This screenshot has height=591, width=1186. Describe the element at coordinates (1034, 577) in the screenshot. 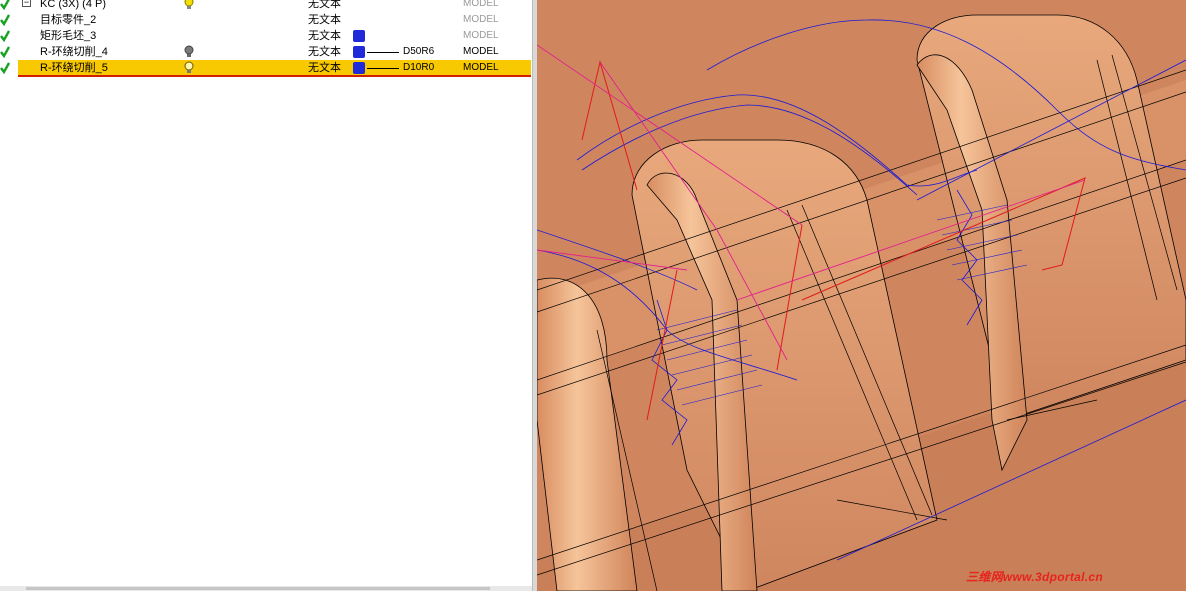

I see `watermark-text: 三维网www.3dportal.cn` at that location.